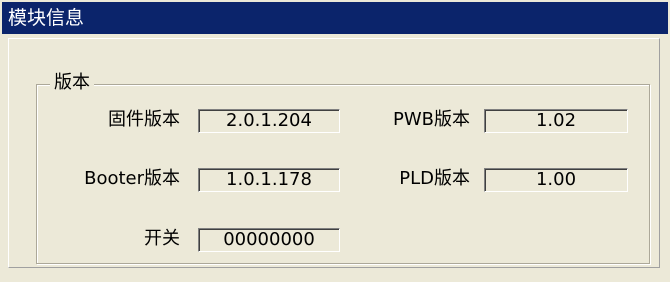 The width and height of the screenshot is (670, 282). I want to click on switch-label: 开关, so click(162, 238).